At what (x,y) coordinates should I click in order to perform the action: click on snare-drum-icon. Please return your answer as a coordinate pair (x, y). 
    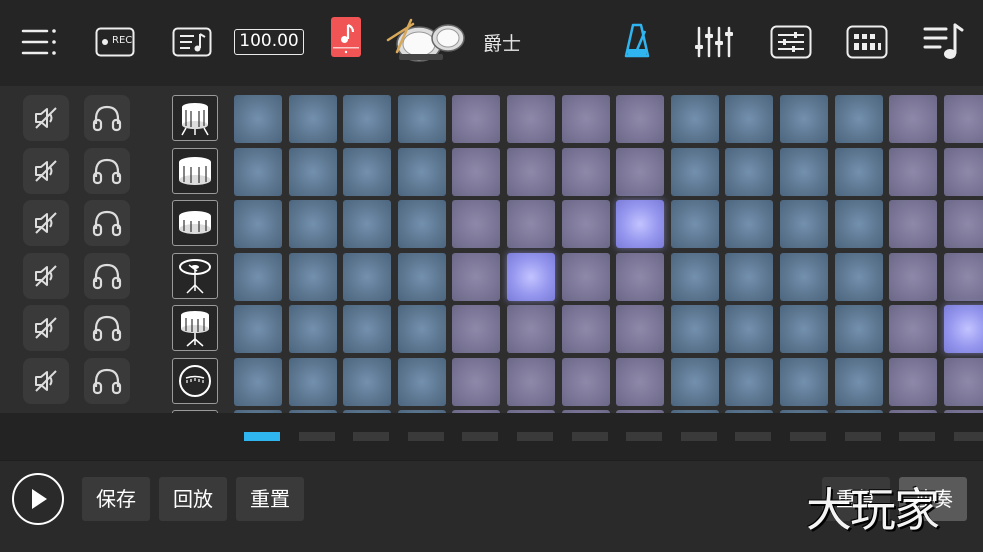
    Looking at the image, I should click on (195, 170).